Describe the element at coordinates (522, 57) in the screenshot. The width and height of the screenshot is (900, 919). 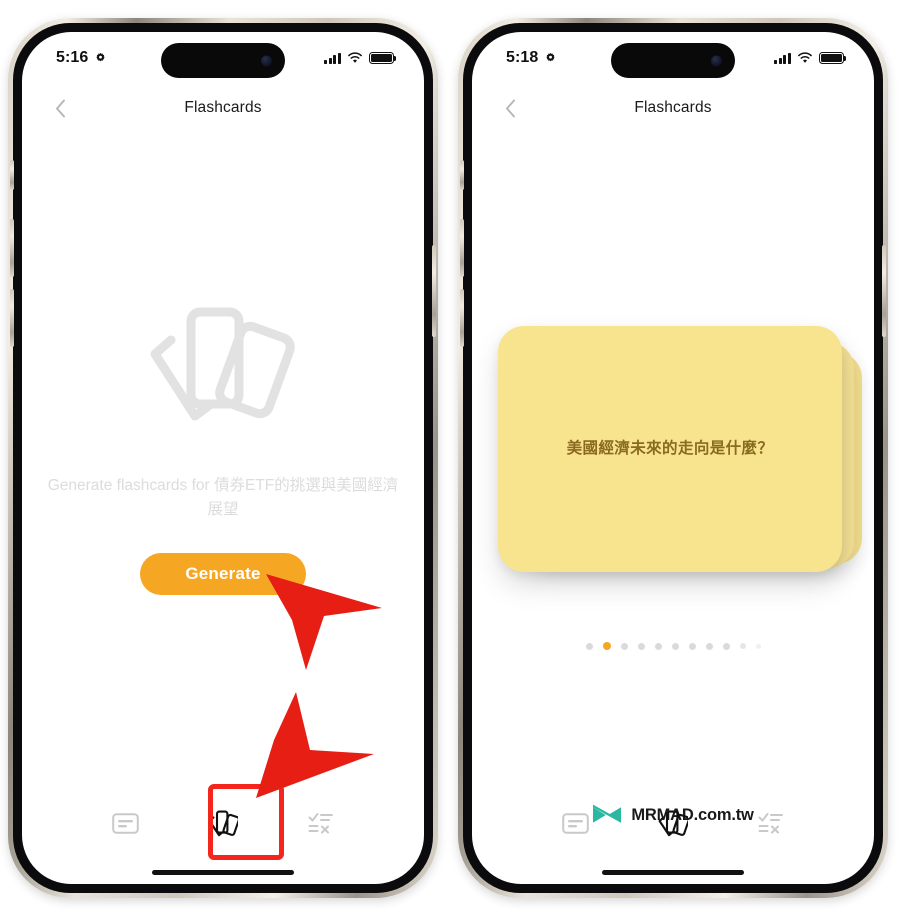
I see `status-time: 5:18` at that location.